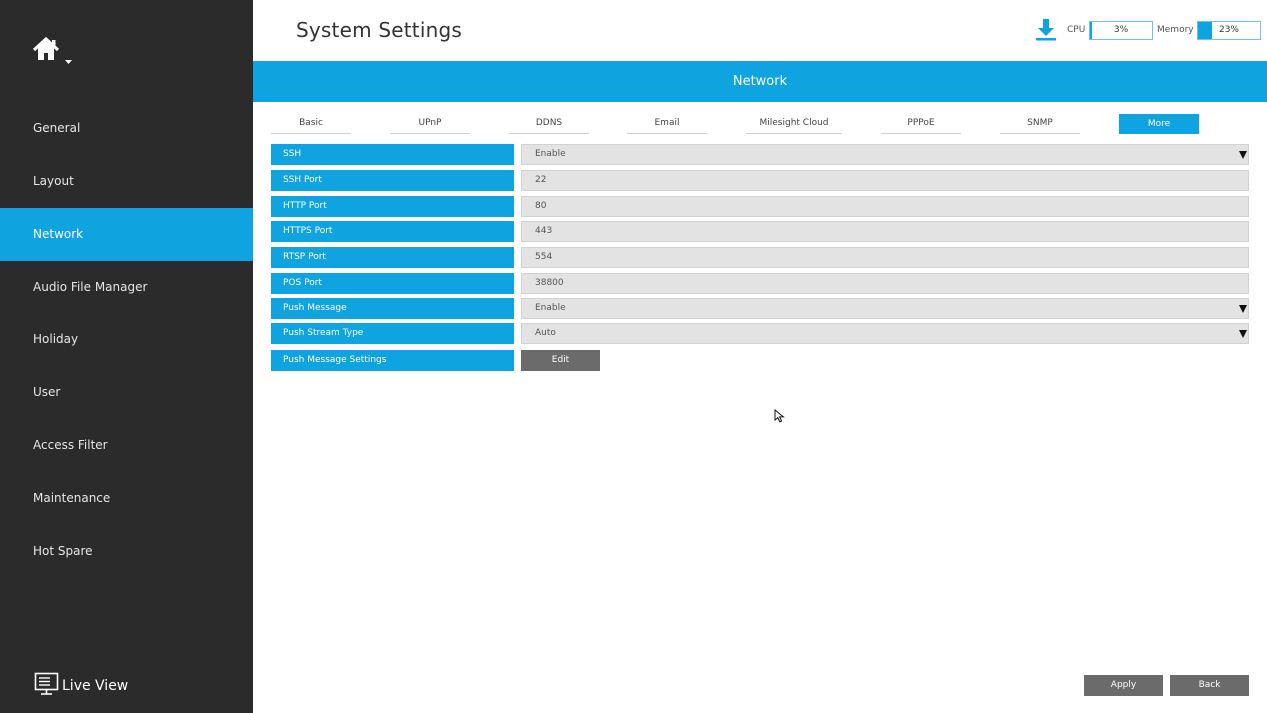 This screenshot has height=713, width=1267. Describe the element at coordinates (392, 283) in the screenshot. I see `pos-port-label: POS Port` at that location.